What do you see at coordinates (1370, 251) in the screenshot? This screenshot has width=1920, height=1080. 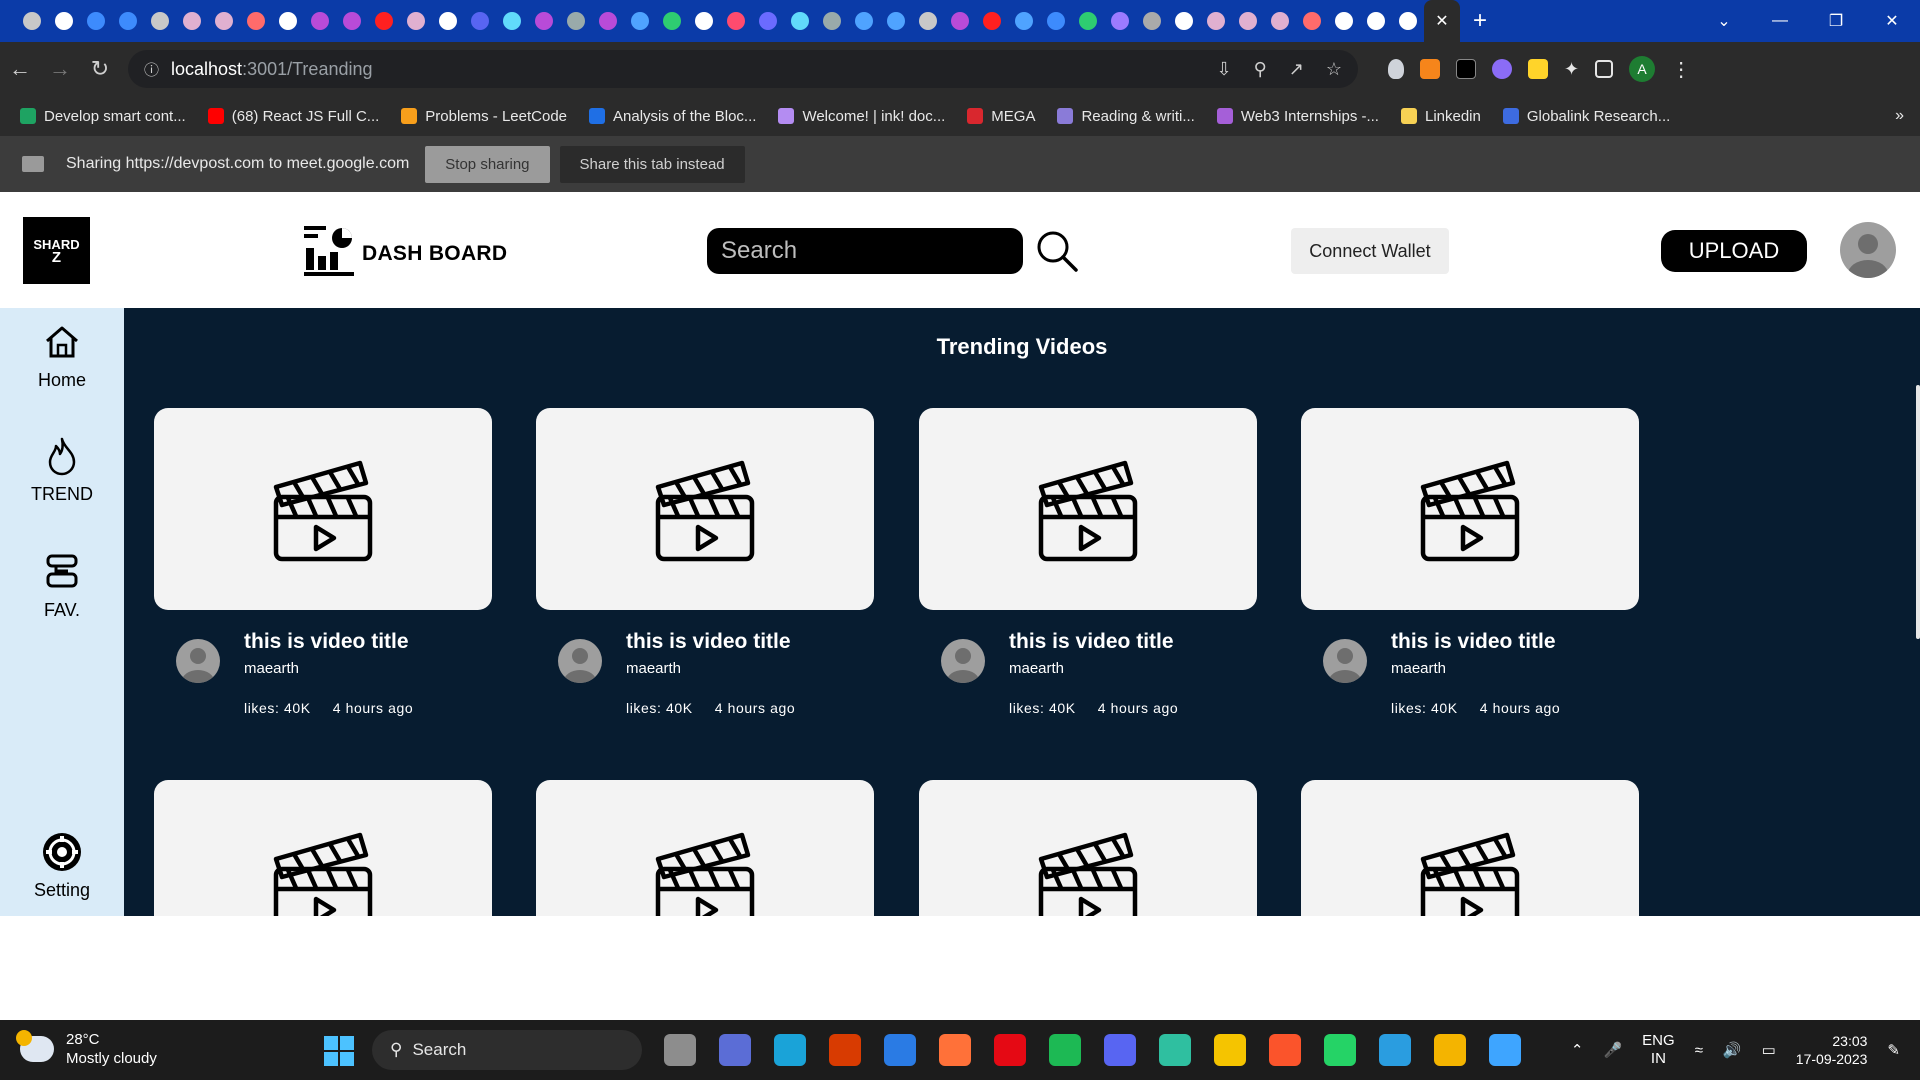 I see `connect-wallet-button: Connect Wallet` at bounding box center [1370, 251].